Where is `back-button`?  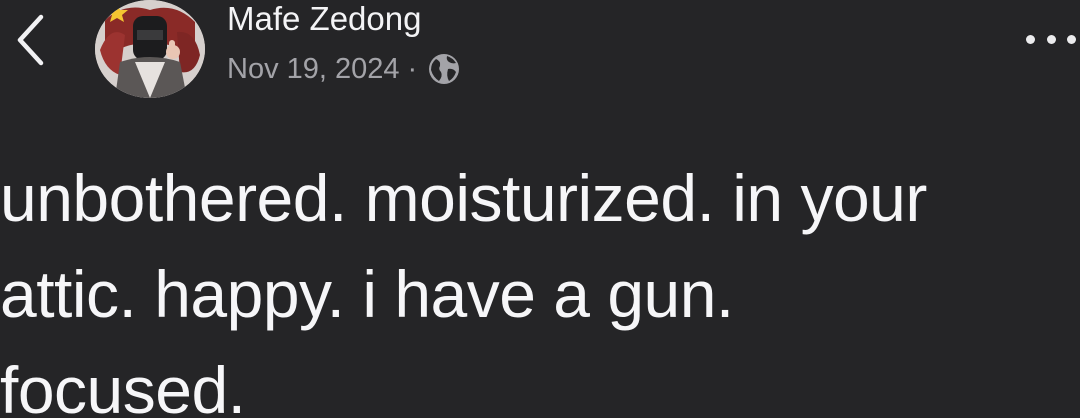 back-button is located at coordinates (30, 40).